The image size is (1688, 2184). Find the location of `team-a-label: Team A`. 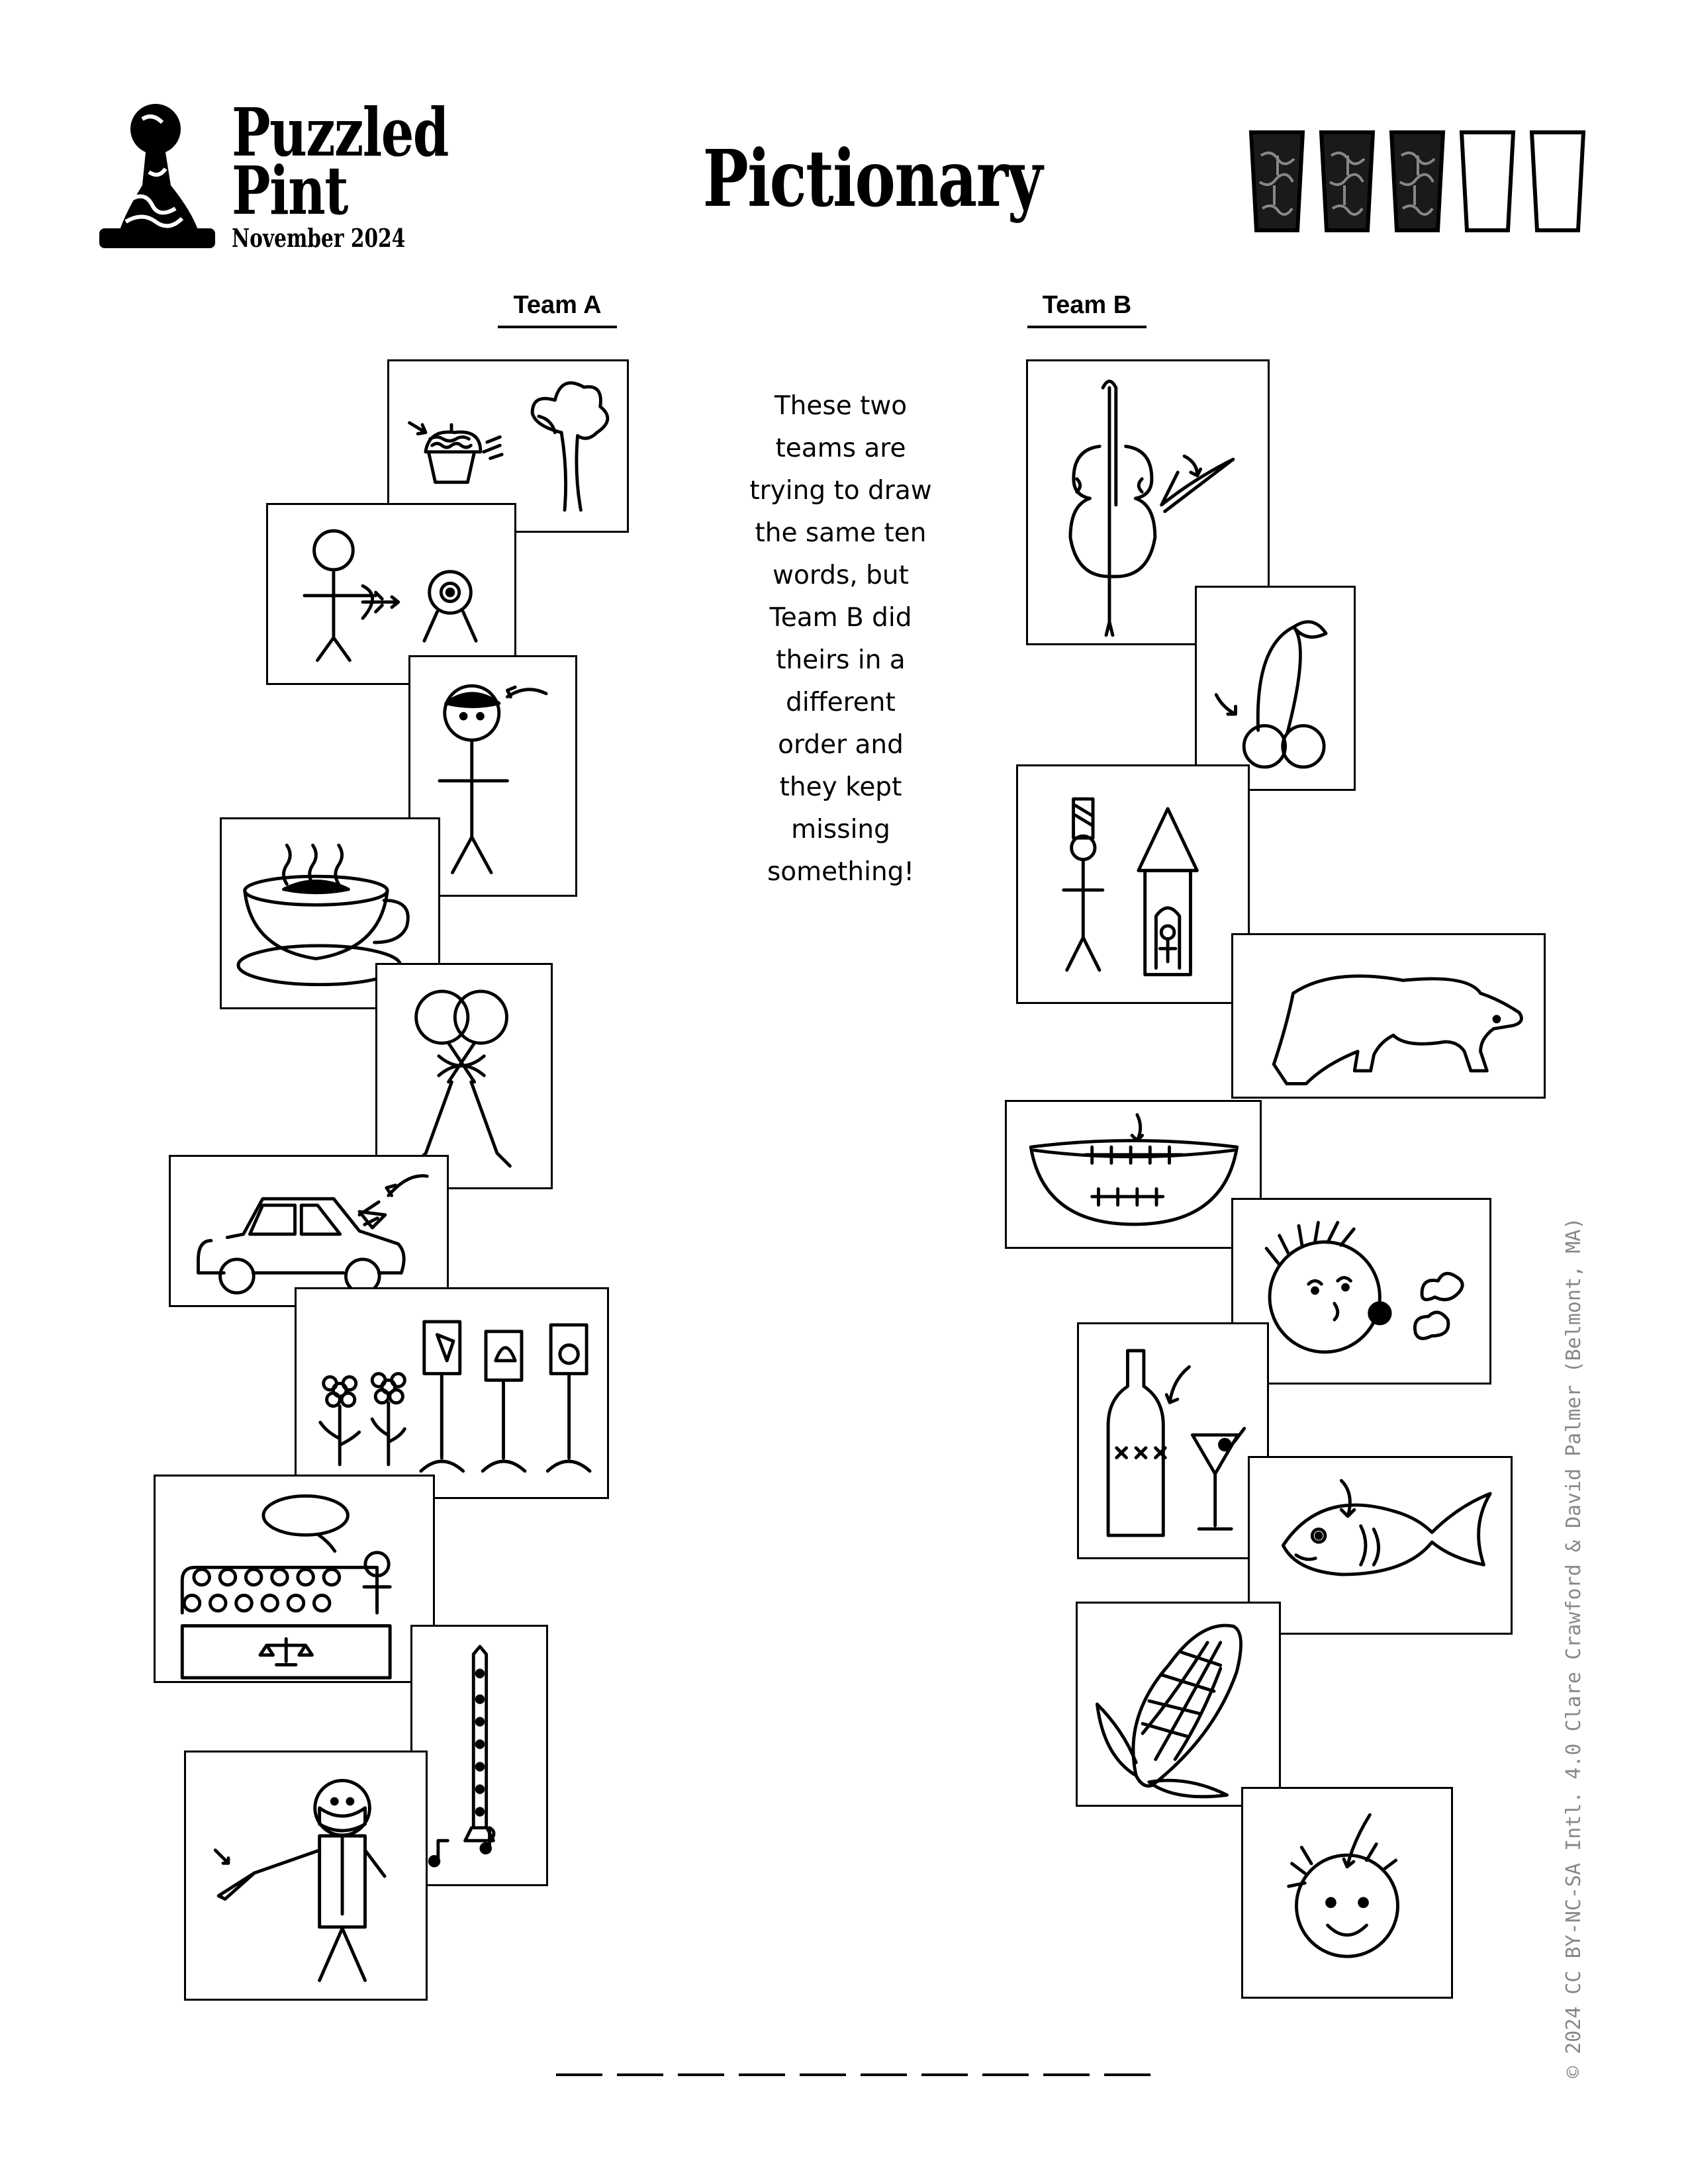

team-a-label: Team A is located at coordinates (557, 305).